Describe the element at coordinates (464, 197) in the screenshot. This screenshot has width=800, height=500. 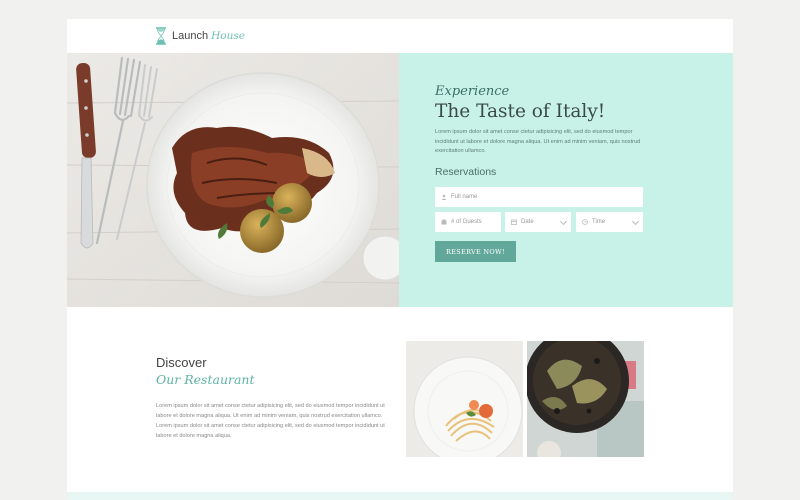
I see `full-name-placeholder: Full name` at that location.